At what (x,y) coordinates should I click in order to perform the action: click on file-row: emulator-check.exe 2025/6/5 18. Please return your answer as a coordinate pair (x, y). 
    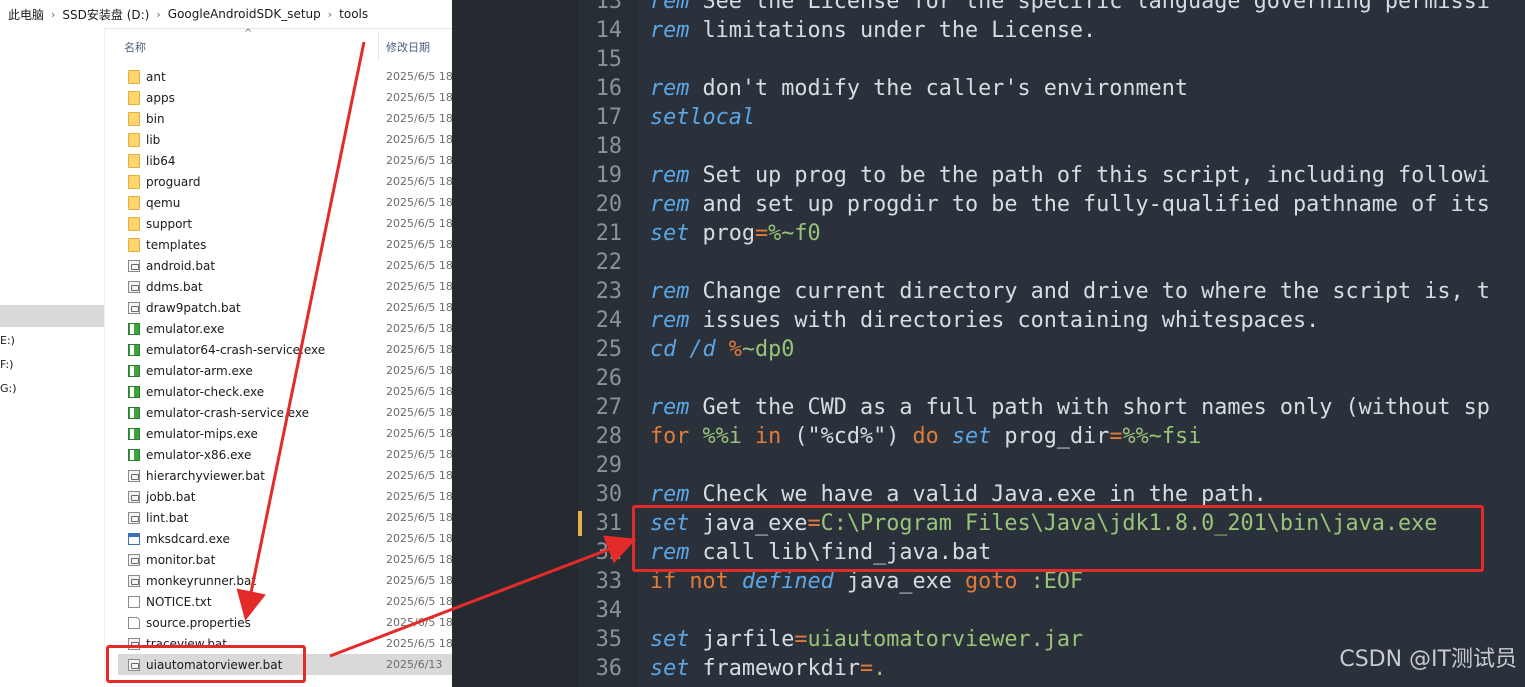
    Looking at the image, I should click on (285, 391).